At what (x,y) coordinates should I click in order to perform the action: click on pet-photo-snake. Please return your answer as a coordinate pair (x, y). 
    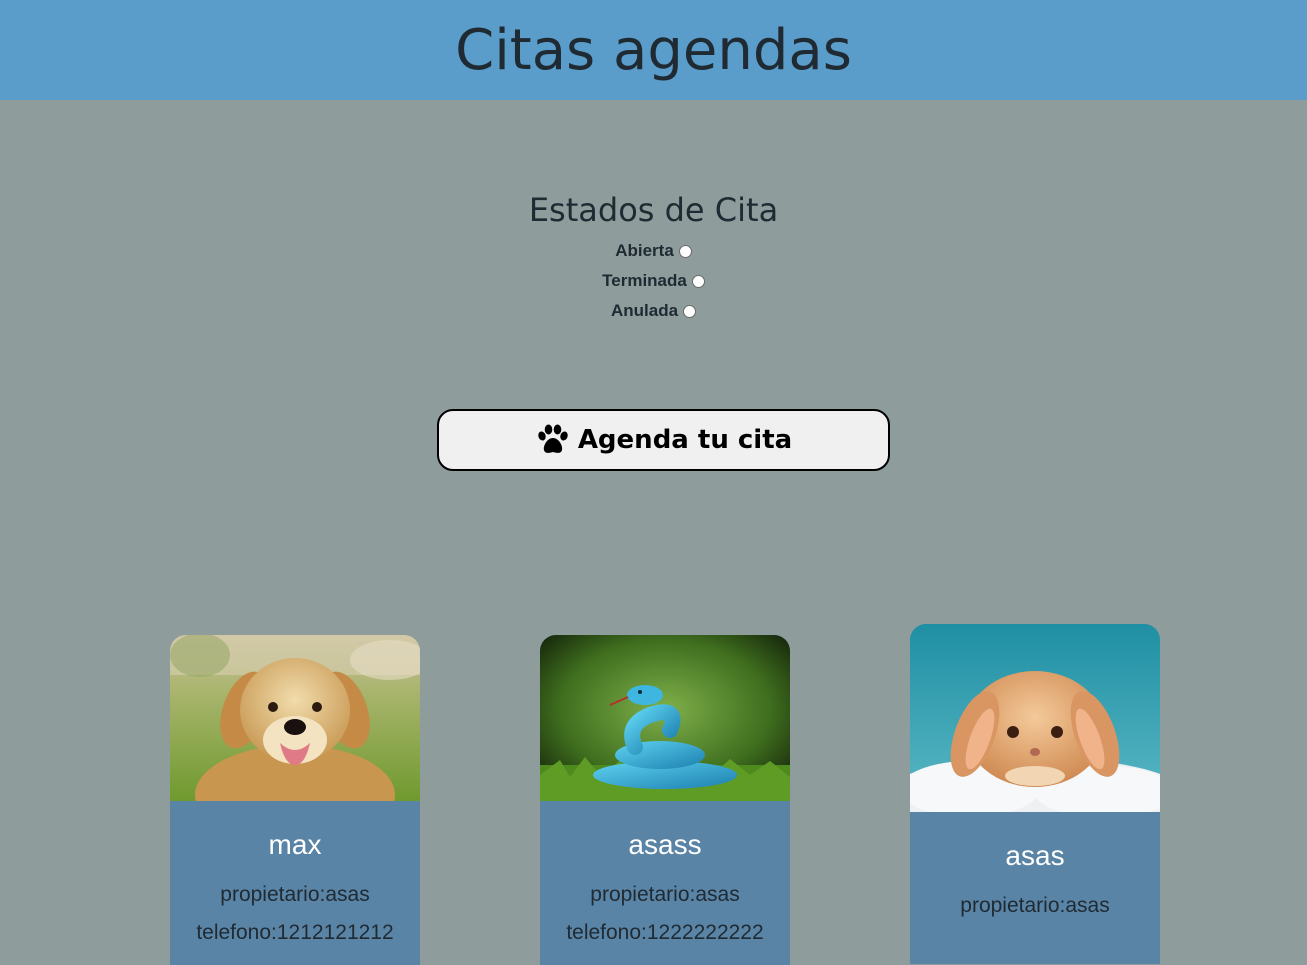
    Looking at the image, I should click on (665, 718).